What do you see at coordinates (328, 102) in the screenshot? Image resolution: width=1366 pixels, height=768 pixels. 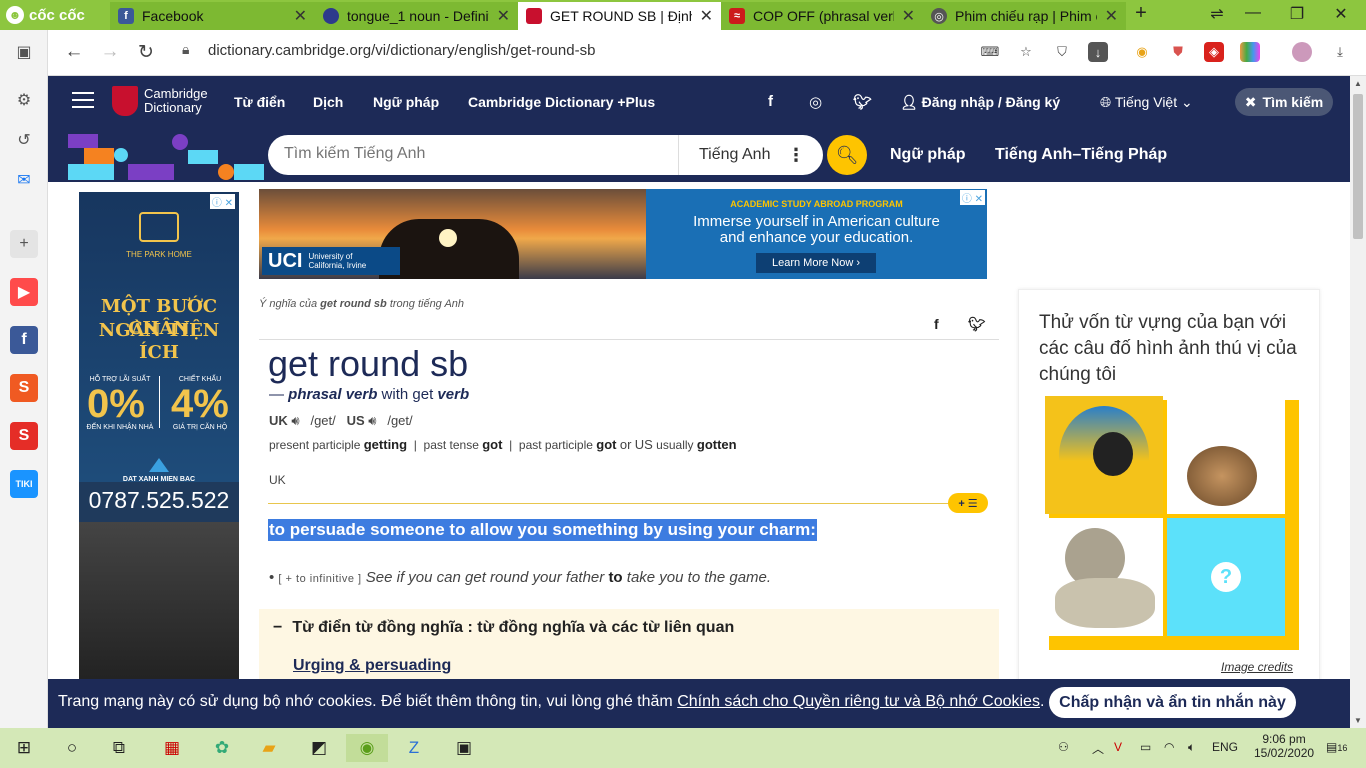 I see `nav-translate: Dịch` at bounding box center [328, 102].